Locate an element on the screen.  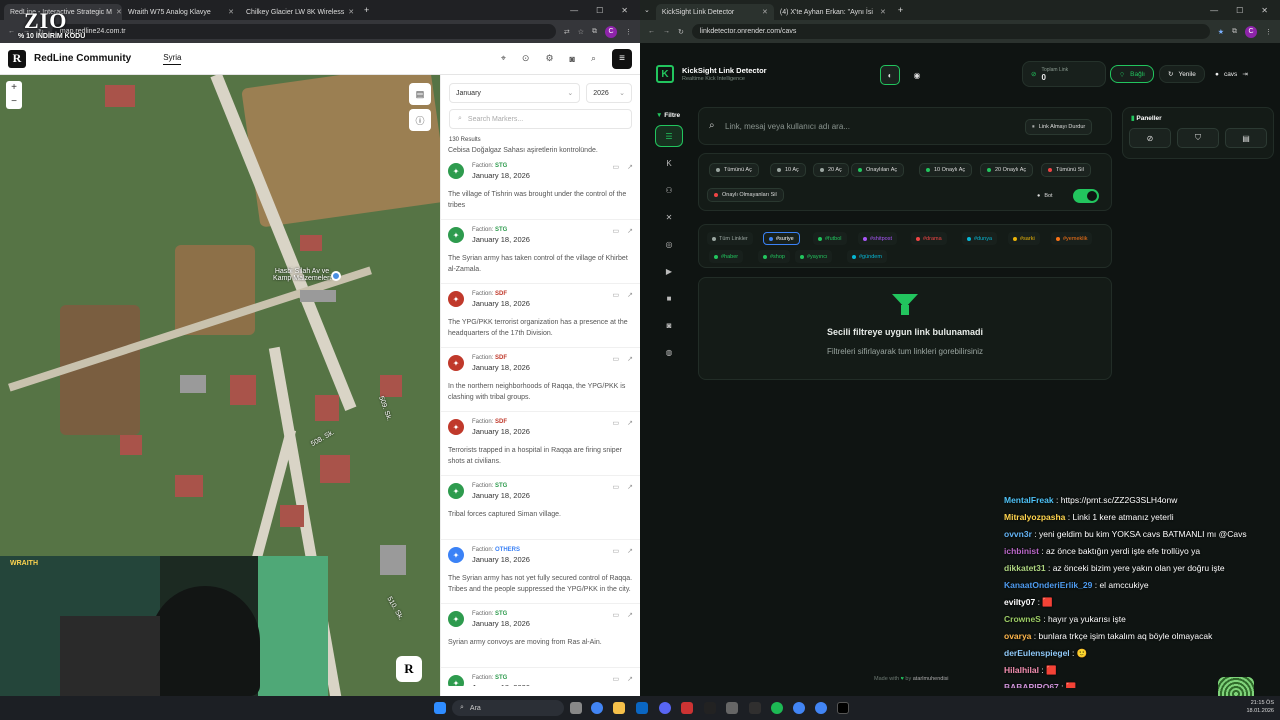
tag-filter: #gündem is located at coordinates (867, 256).